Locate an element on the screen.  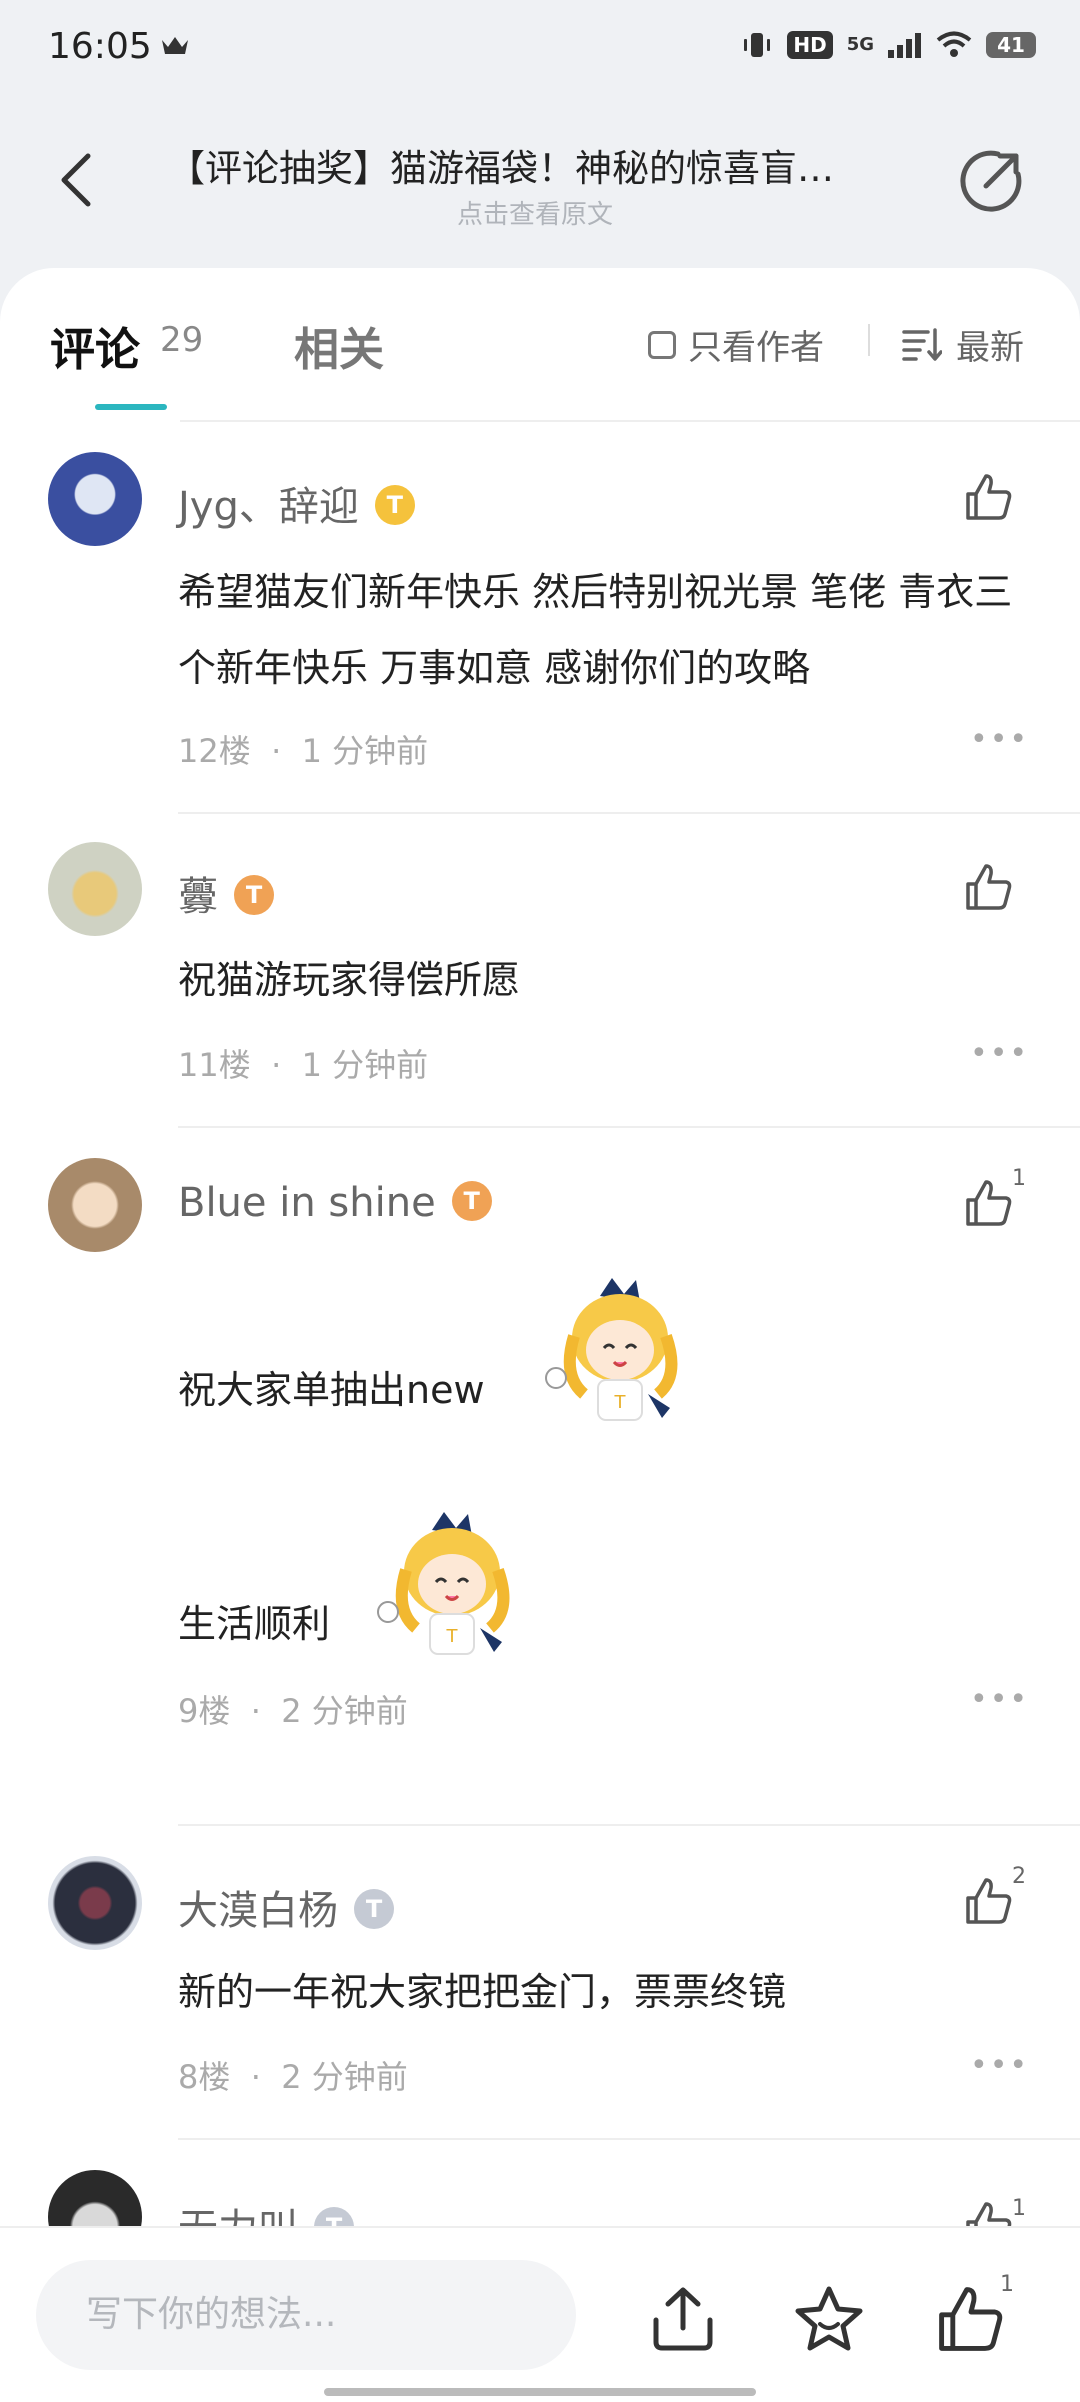
view-original-link: 点击查看原文 is located at coordinates (535, 212).